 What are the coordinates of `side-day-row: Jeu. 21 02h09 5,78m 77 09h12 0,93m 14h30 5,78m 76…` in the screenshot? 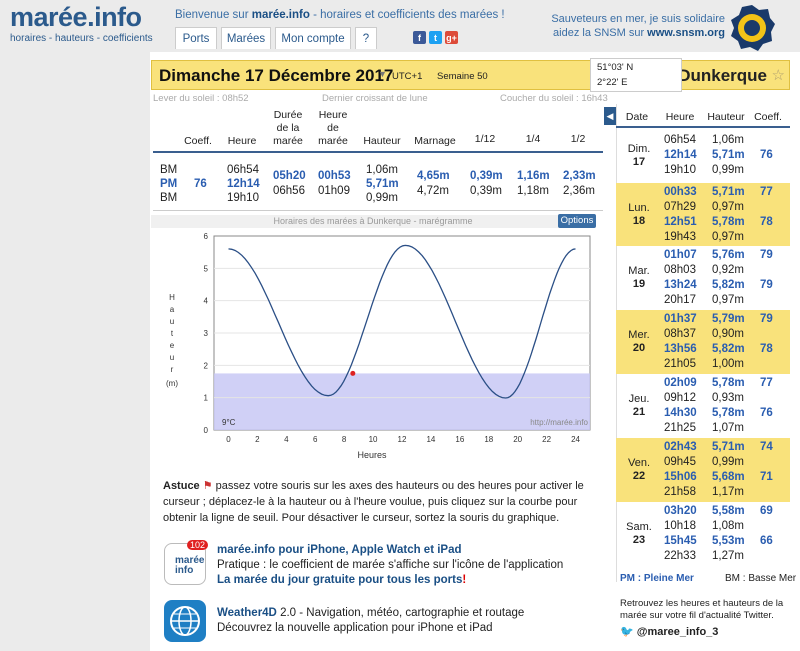 It's located at (703, 406).